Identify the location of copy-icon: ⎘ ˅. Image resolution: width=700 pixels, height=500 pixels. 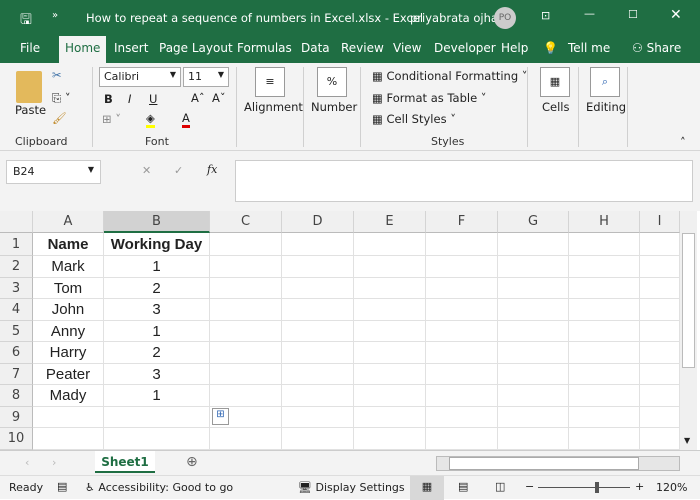
(61, 98).